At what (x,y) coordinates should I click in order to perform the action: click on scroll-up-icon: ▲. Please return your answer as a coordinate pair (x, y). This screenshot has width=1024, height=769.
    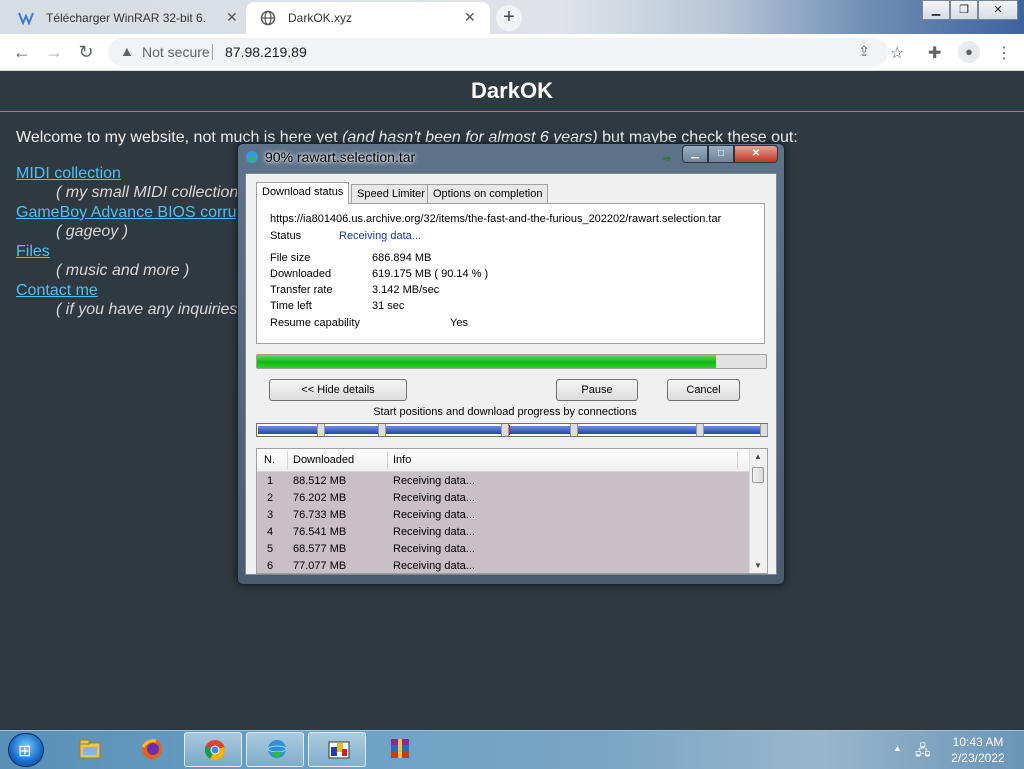
    Looking at the image, I should click on (758, 456).